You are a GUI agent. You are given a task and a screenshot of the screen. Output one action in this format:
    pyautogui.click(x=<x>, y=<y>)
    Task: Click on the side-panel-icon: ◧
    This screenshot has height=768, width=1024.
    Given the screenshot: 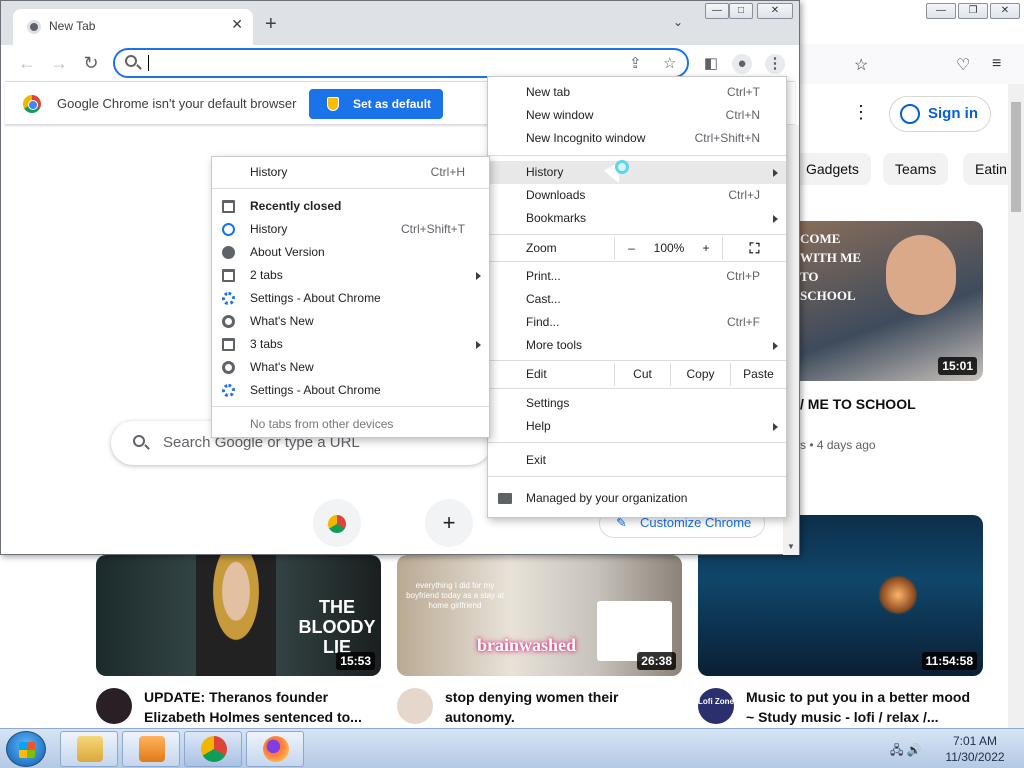 What is the action you would take?
    pyautogui.click(x=711, y=64)
    